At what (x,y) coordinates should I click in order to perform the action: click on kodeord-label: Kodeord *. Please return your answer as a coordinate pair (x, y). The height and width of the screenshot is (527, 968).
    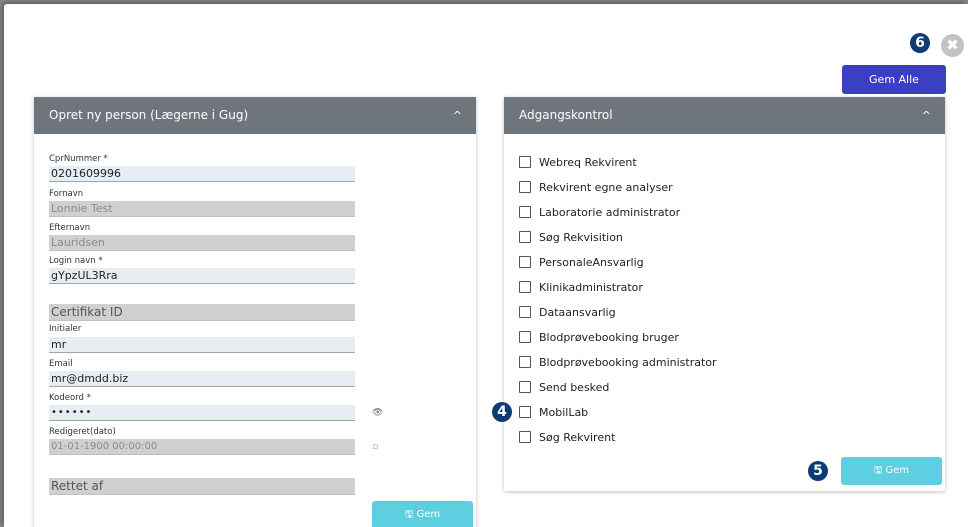
    Looking at the image, I should click on (70, 398).